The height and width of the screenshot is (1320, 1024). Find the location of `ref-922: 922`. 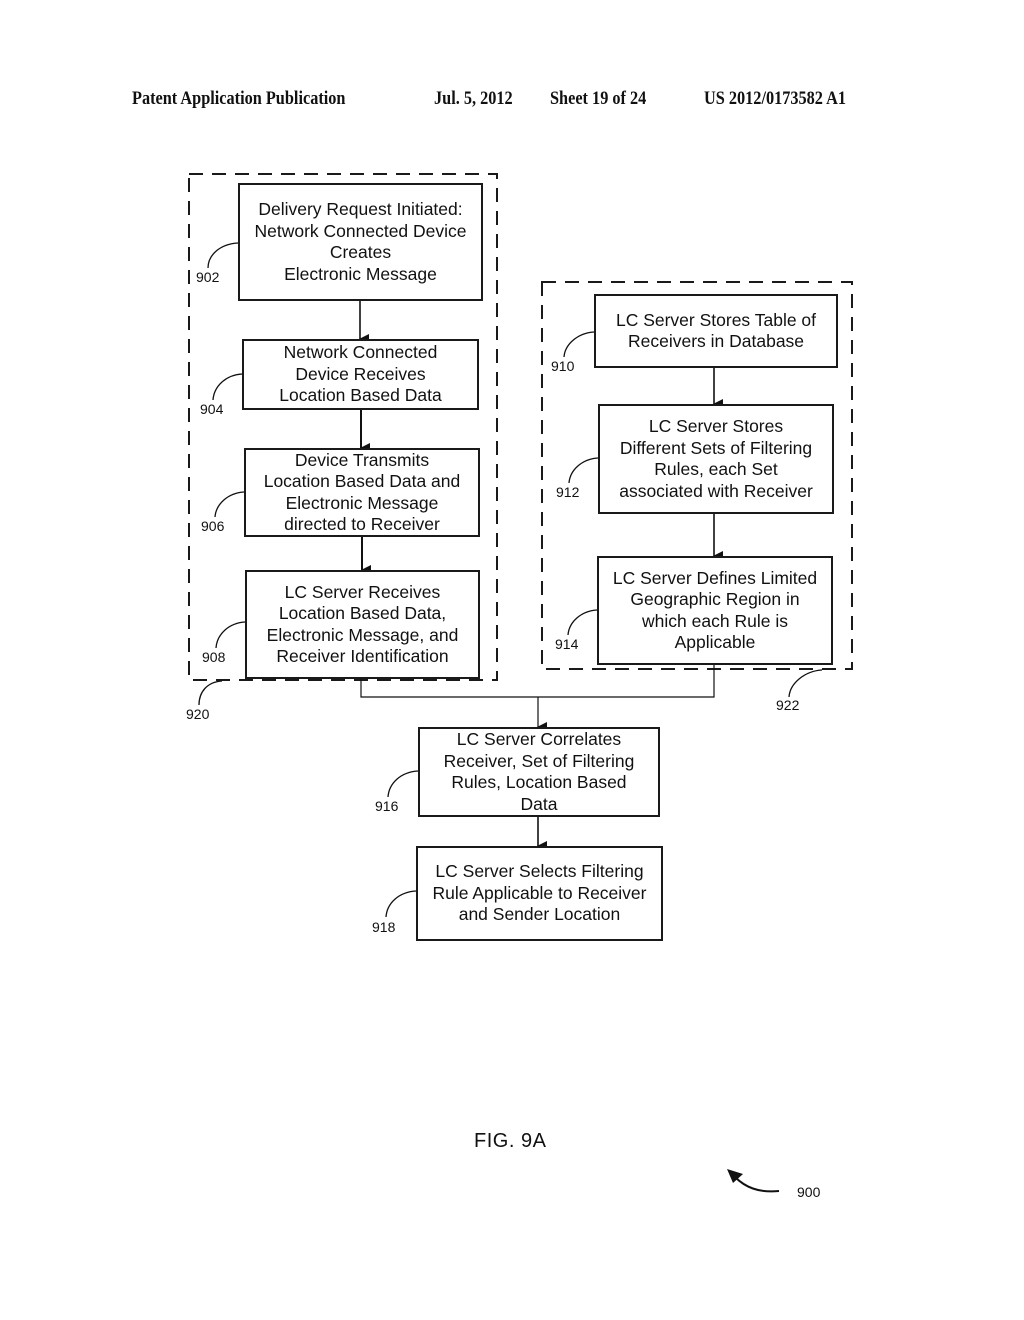

ref-922: 922 is located at coordinates (788, 705).